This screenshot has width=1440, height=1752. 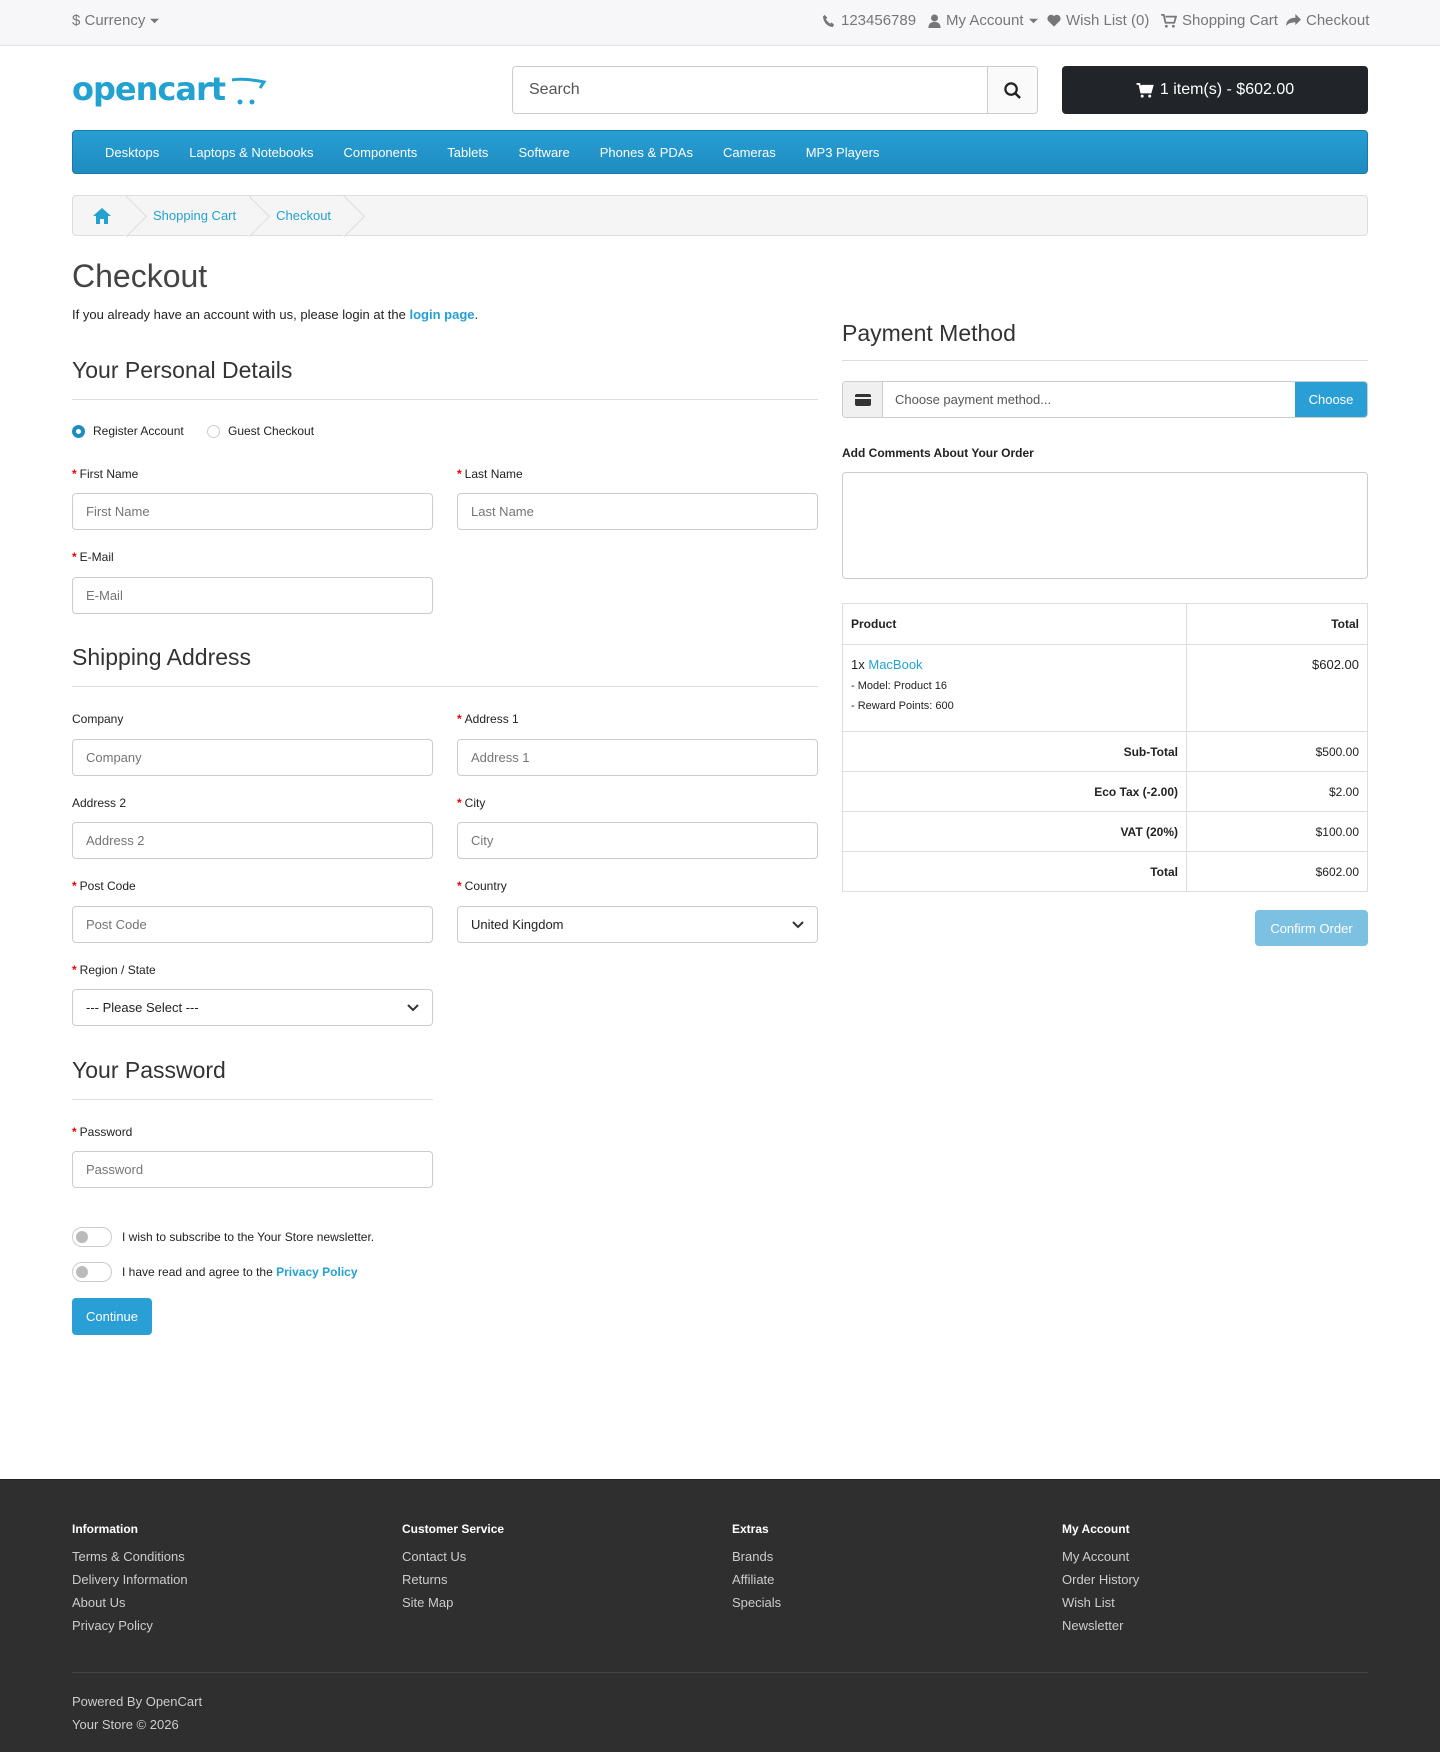 What do you see at coordinates (130, 1583) in the screenshot?
I see `footer-link: Delivery Information` at bounding box center [130, 1583].